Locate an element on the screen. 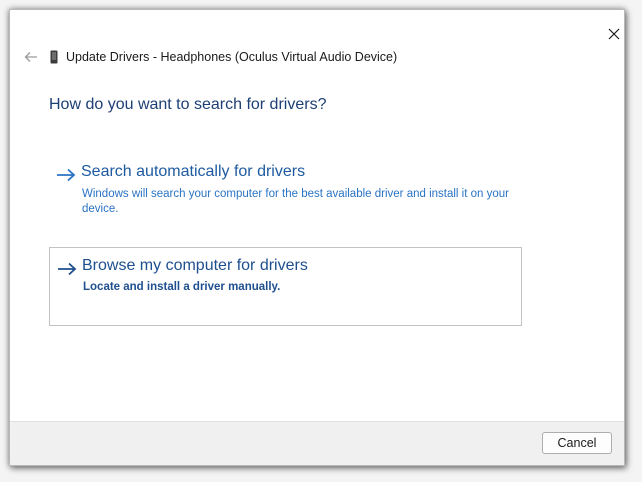  cancel-button: Cancel is located at coordinates (577, 443).